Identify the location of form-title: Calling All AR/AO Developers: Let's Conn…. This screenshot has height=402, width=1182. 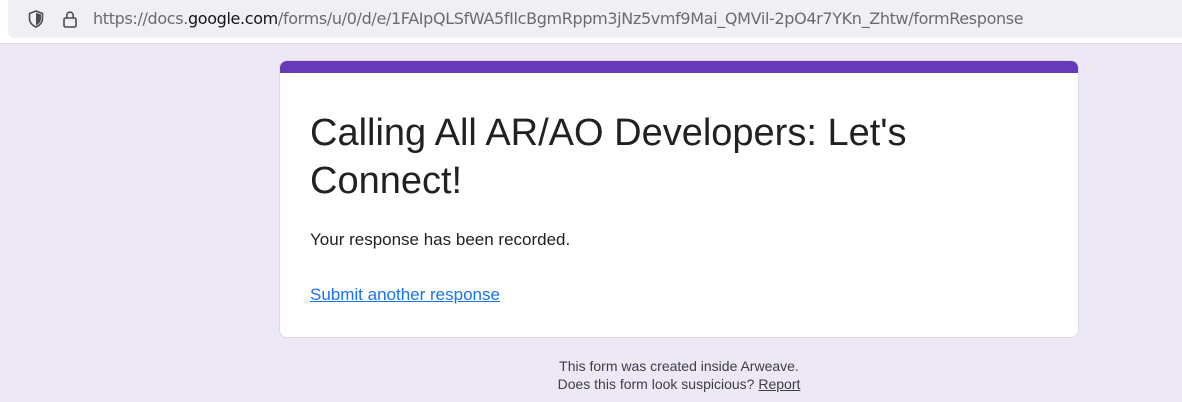
(608, 157).